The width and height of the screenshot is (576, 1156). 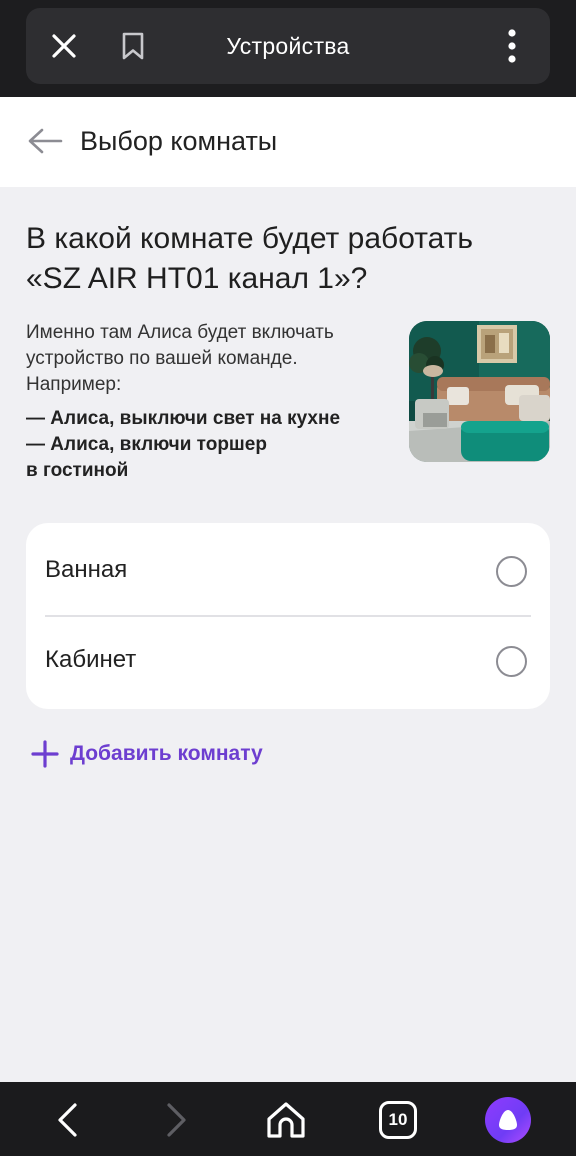 I want to click on browser-top-bar: Устройства, so click(x=288, y=48).